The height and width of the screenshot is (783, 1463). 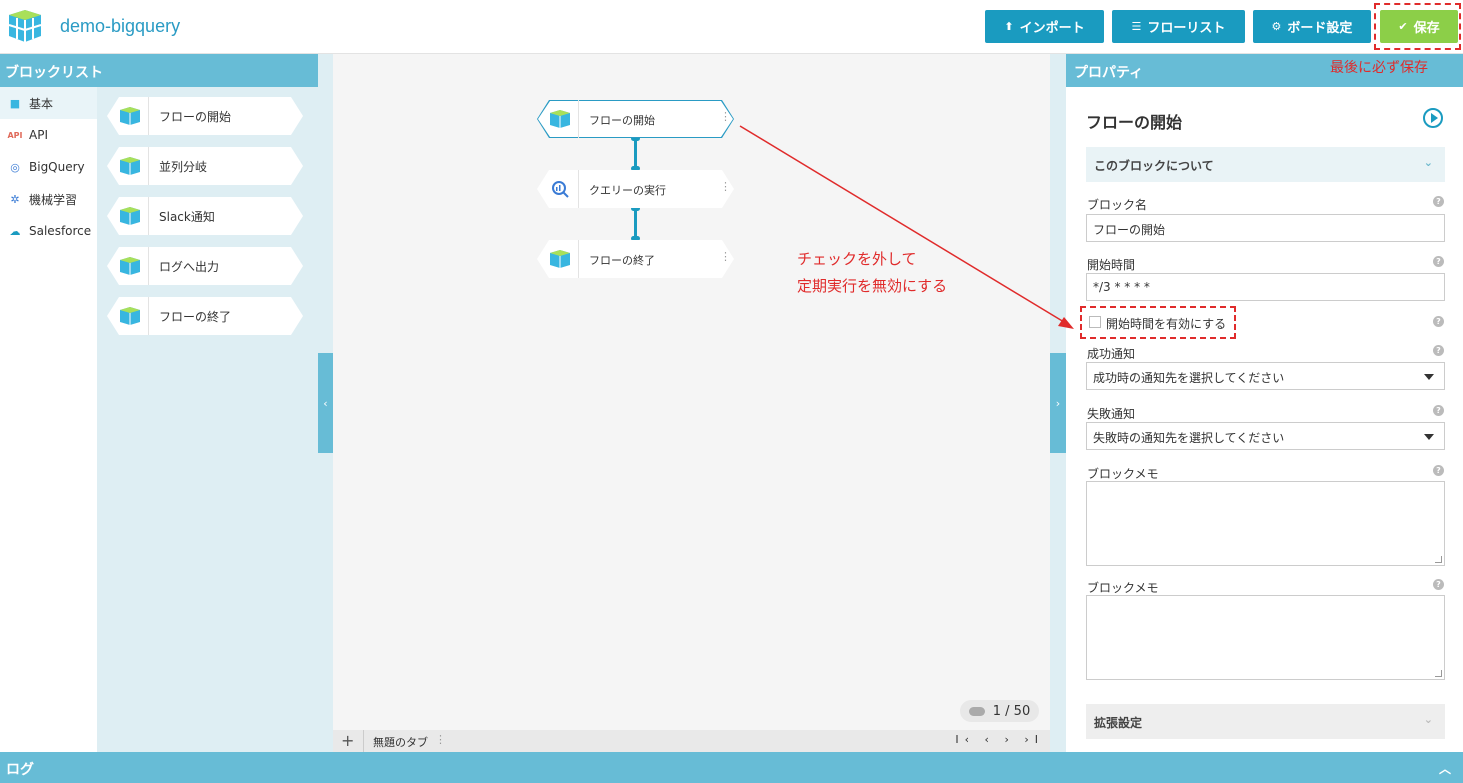 What do you see at coordinates (1403, 26) in the screenshot?
I see `check-circle-icon: ✔` at bounding box center [1403, 26].